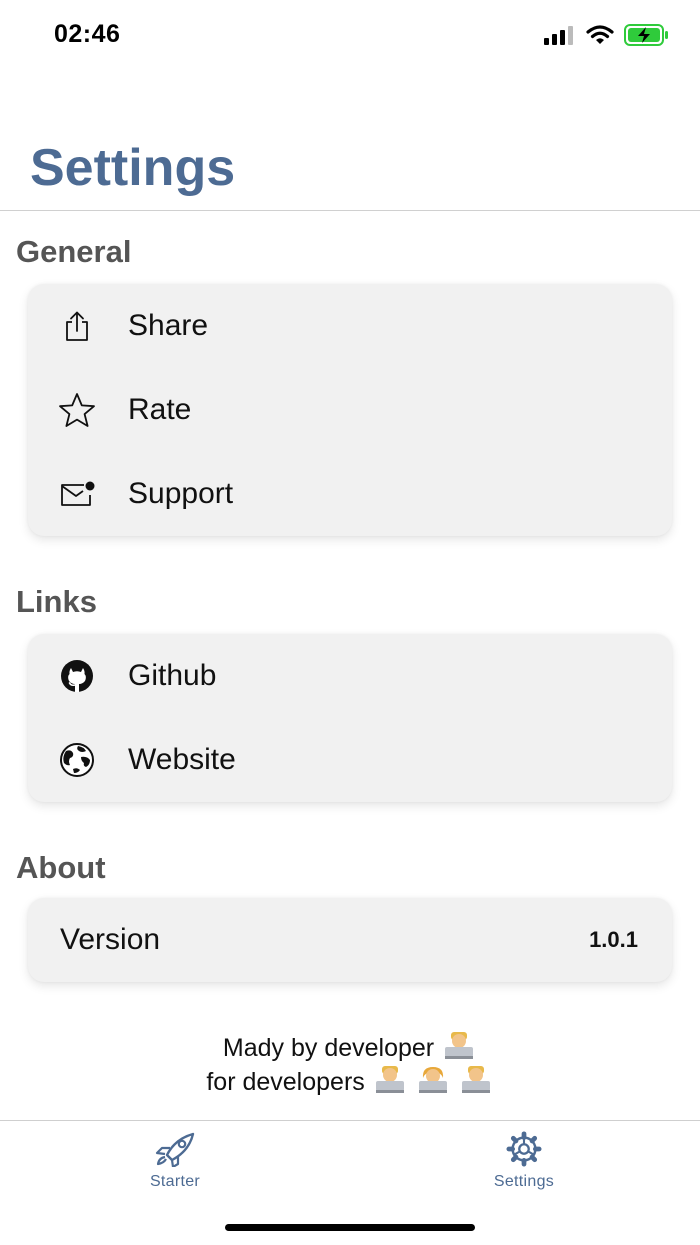  What do you see at coordinates (350, 210) in the screenshot?
I see `title-divider` at bounding box center [350, 210].